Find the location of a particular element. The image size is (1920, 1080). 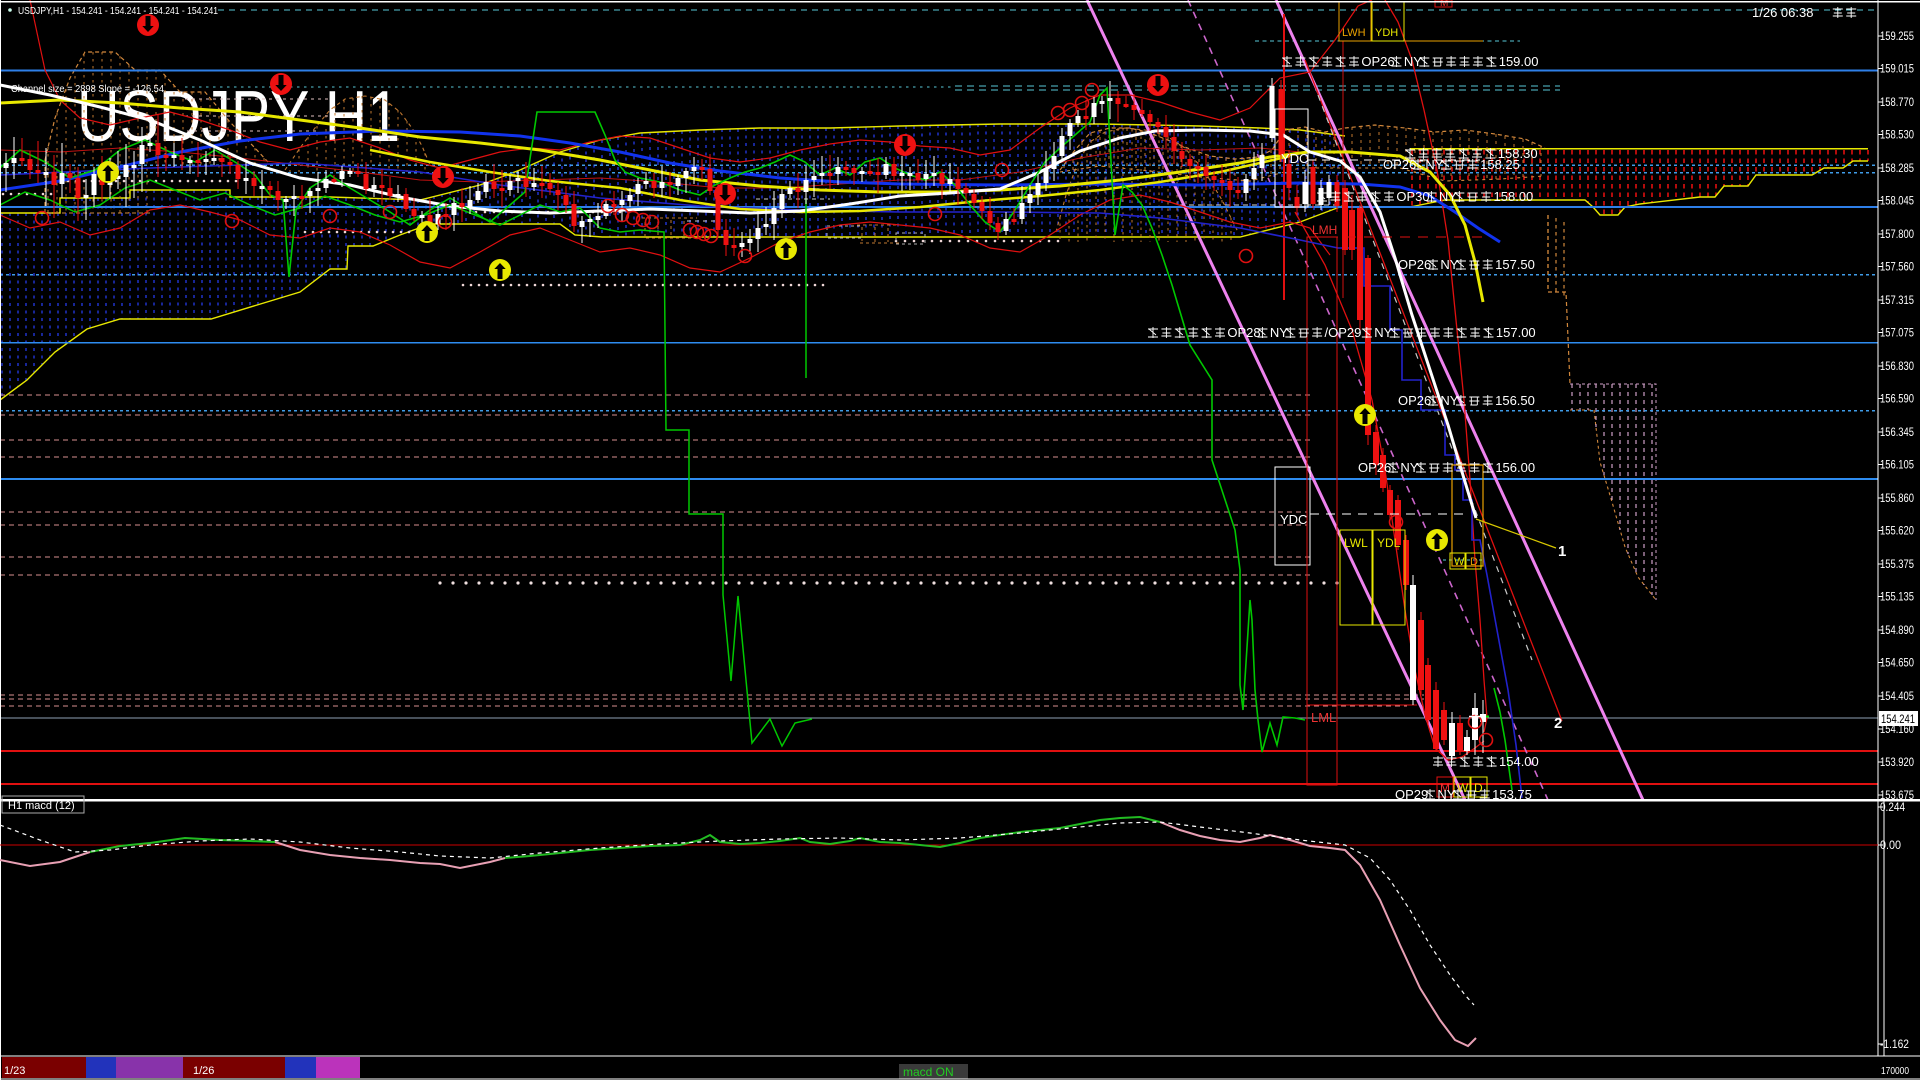

svg-text: 158.045 is located at coordinates (1897, 202).